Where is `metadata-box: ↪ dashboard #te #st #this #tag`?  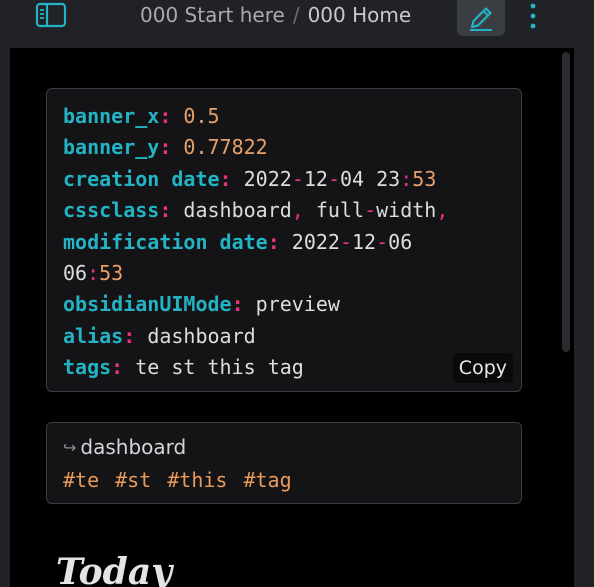 metadata-box: ↪ dashboard #te #st #this #tag is located at coordinates (284, 463).